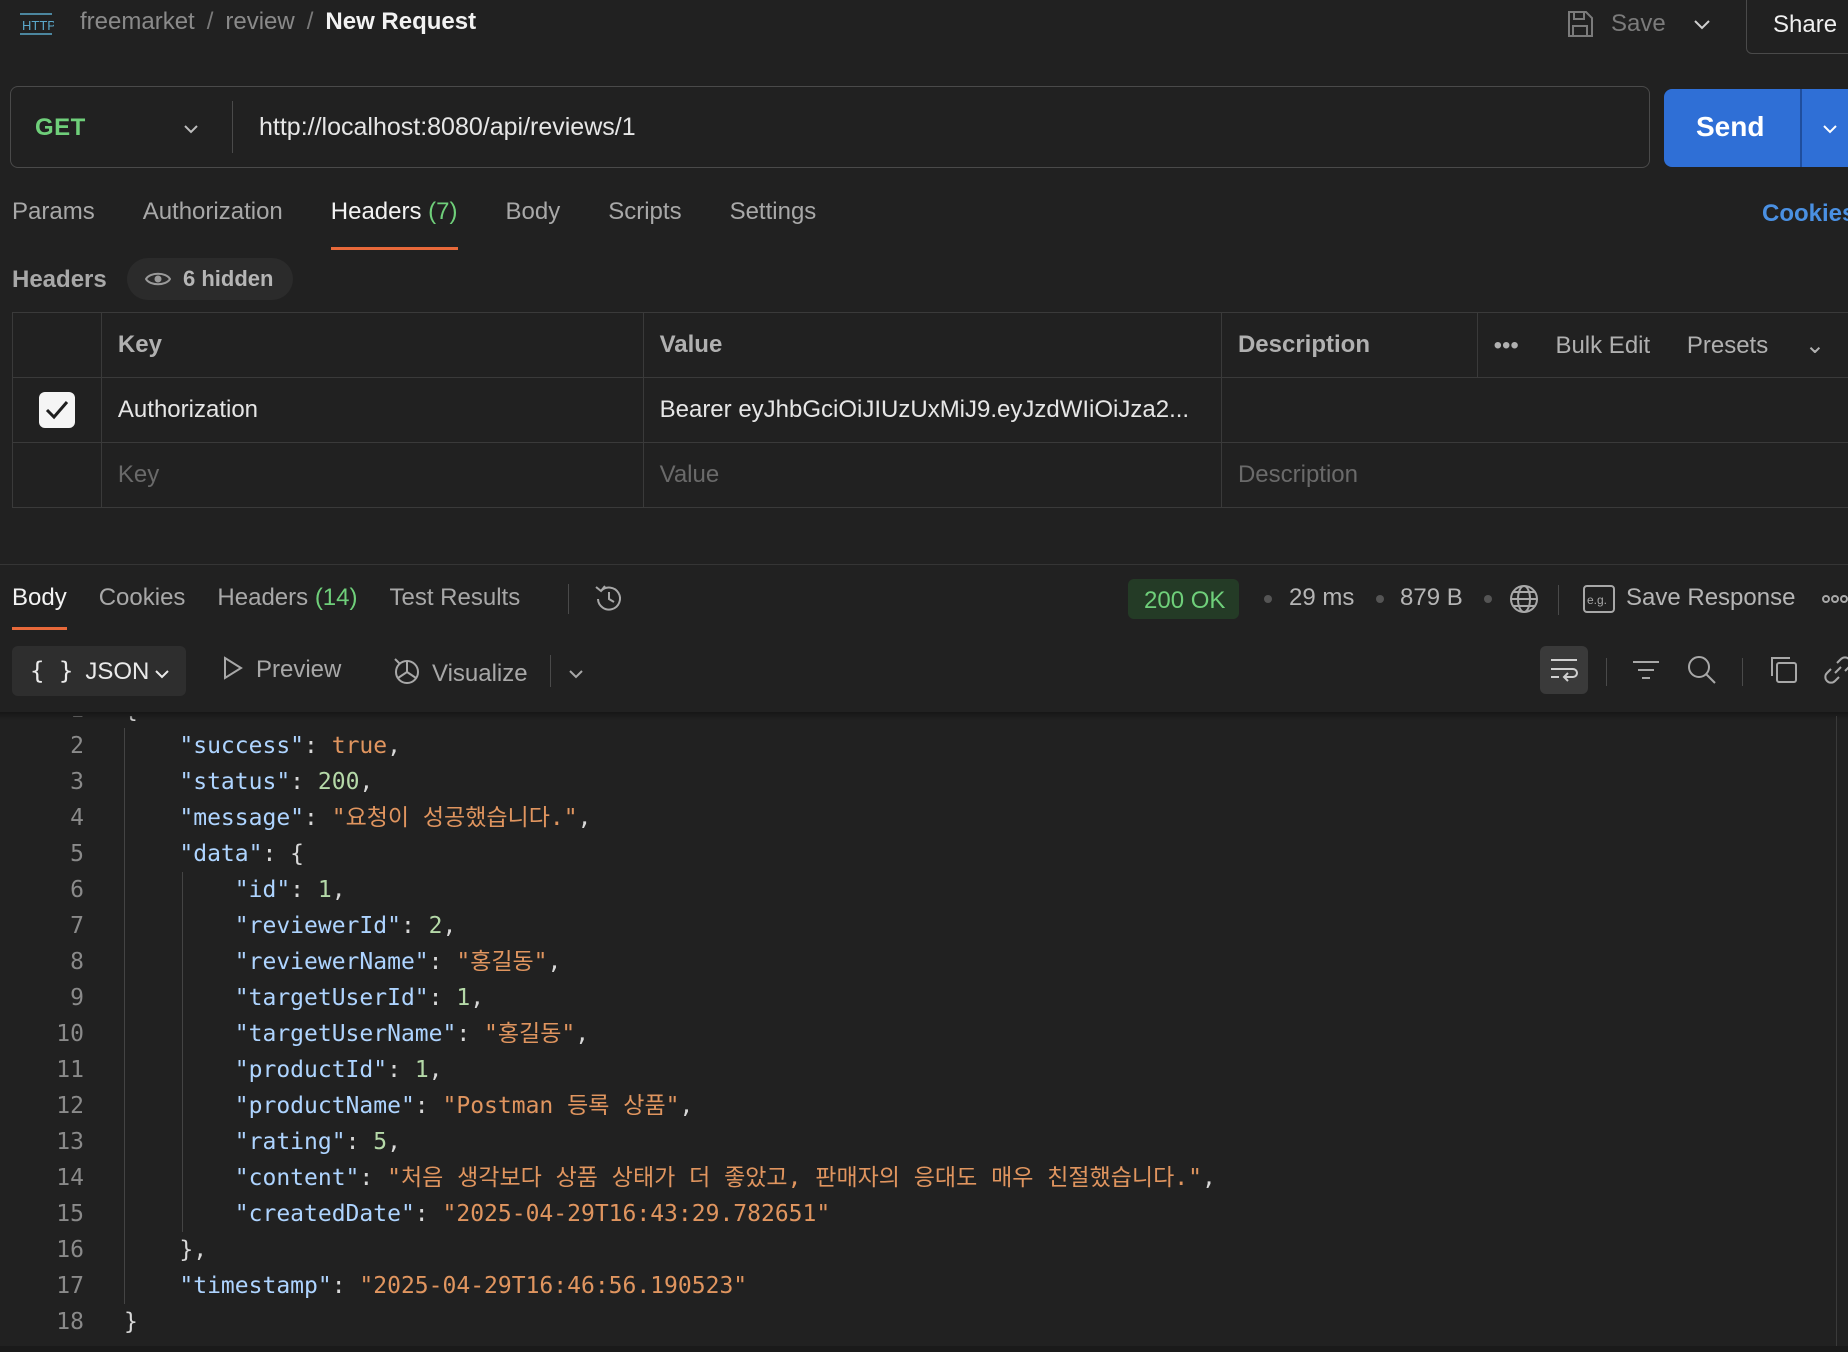  I want to click on wrap-lines-button, so click(1564, 670).